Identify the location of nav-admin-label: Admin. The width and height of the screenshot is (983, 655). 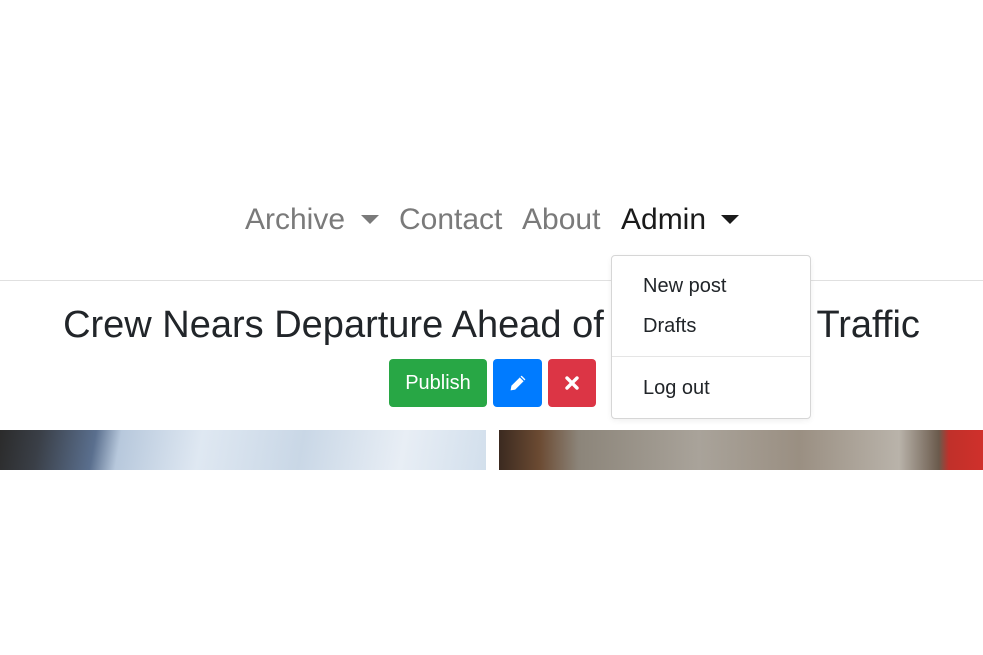
(664, 219).